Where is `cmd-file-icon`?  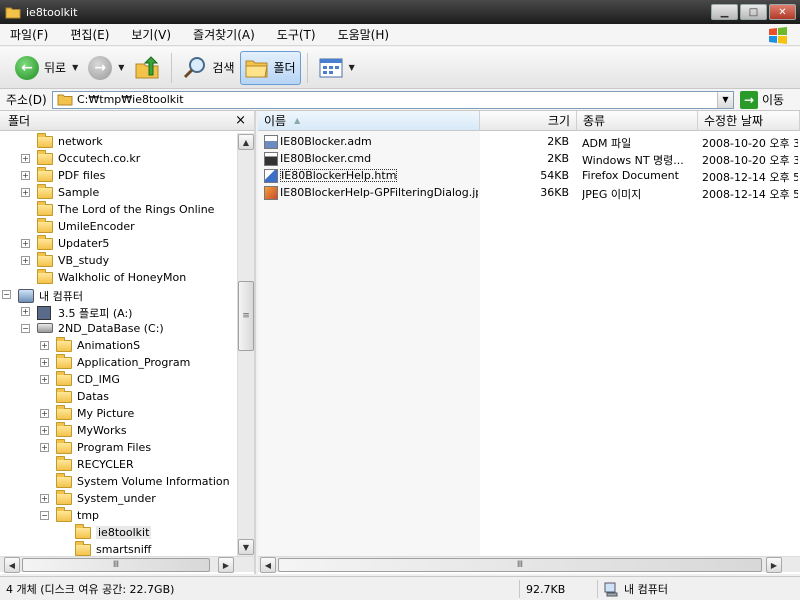
cmd-file-icon is located at coordinates (271, 159).